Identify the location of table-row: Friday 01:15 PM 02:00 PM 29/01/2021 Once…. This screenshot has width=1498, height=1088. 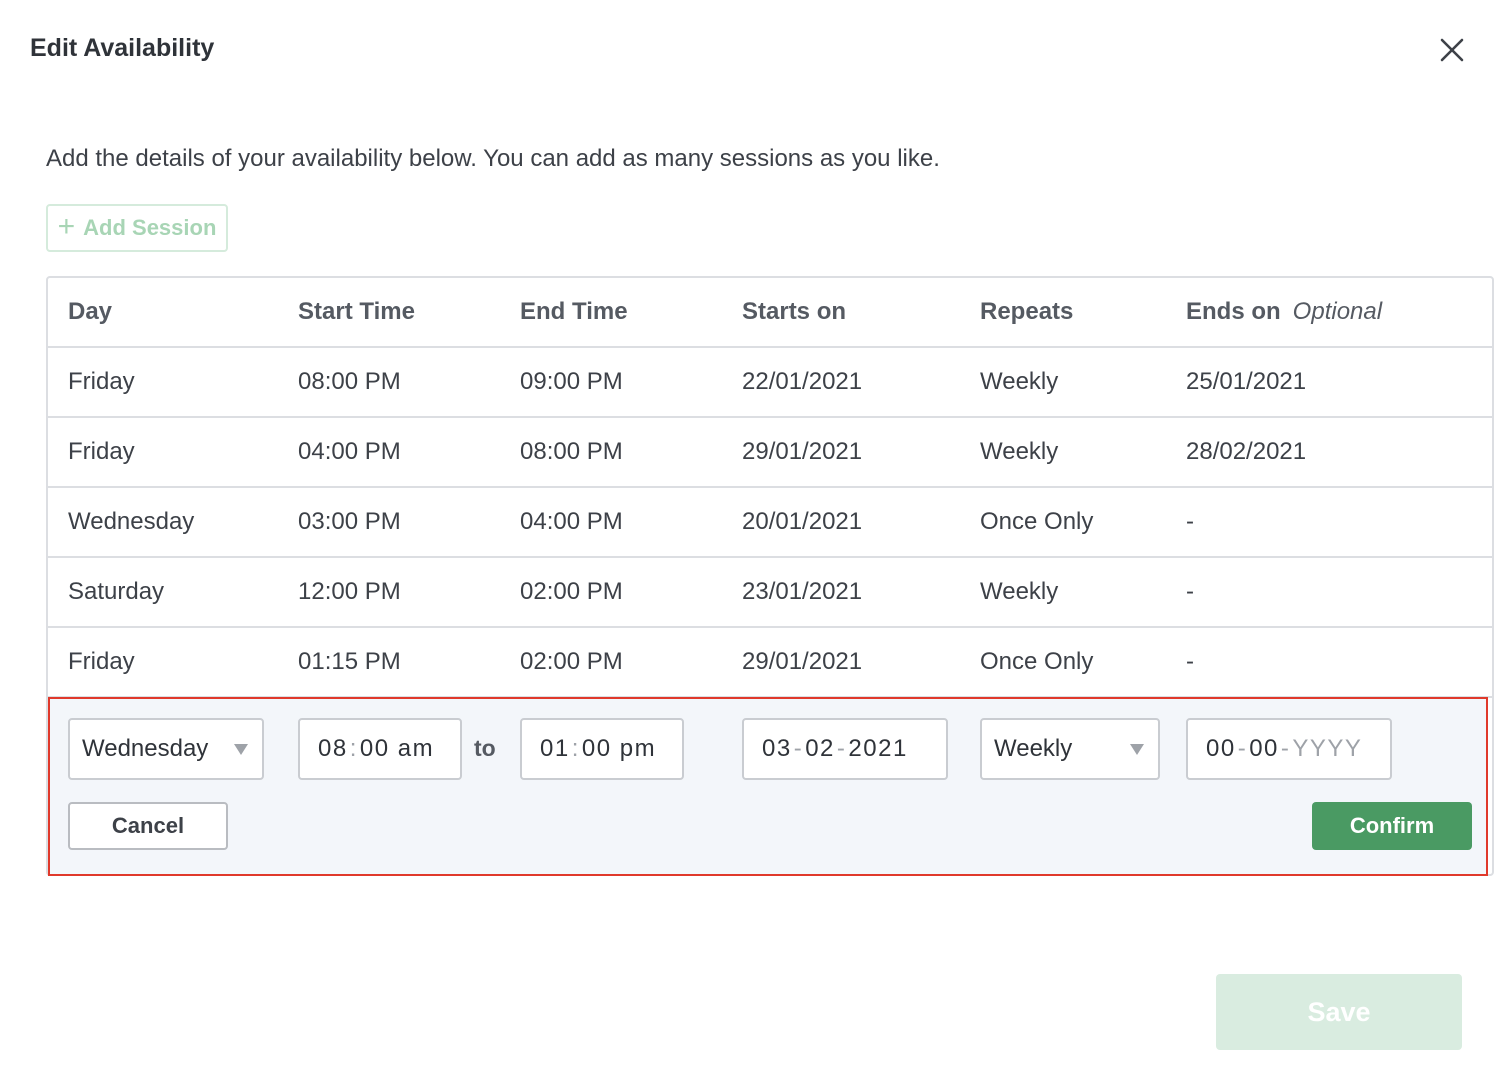
(770, 663).